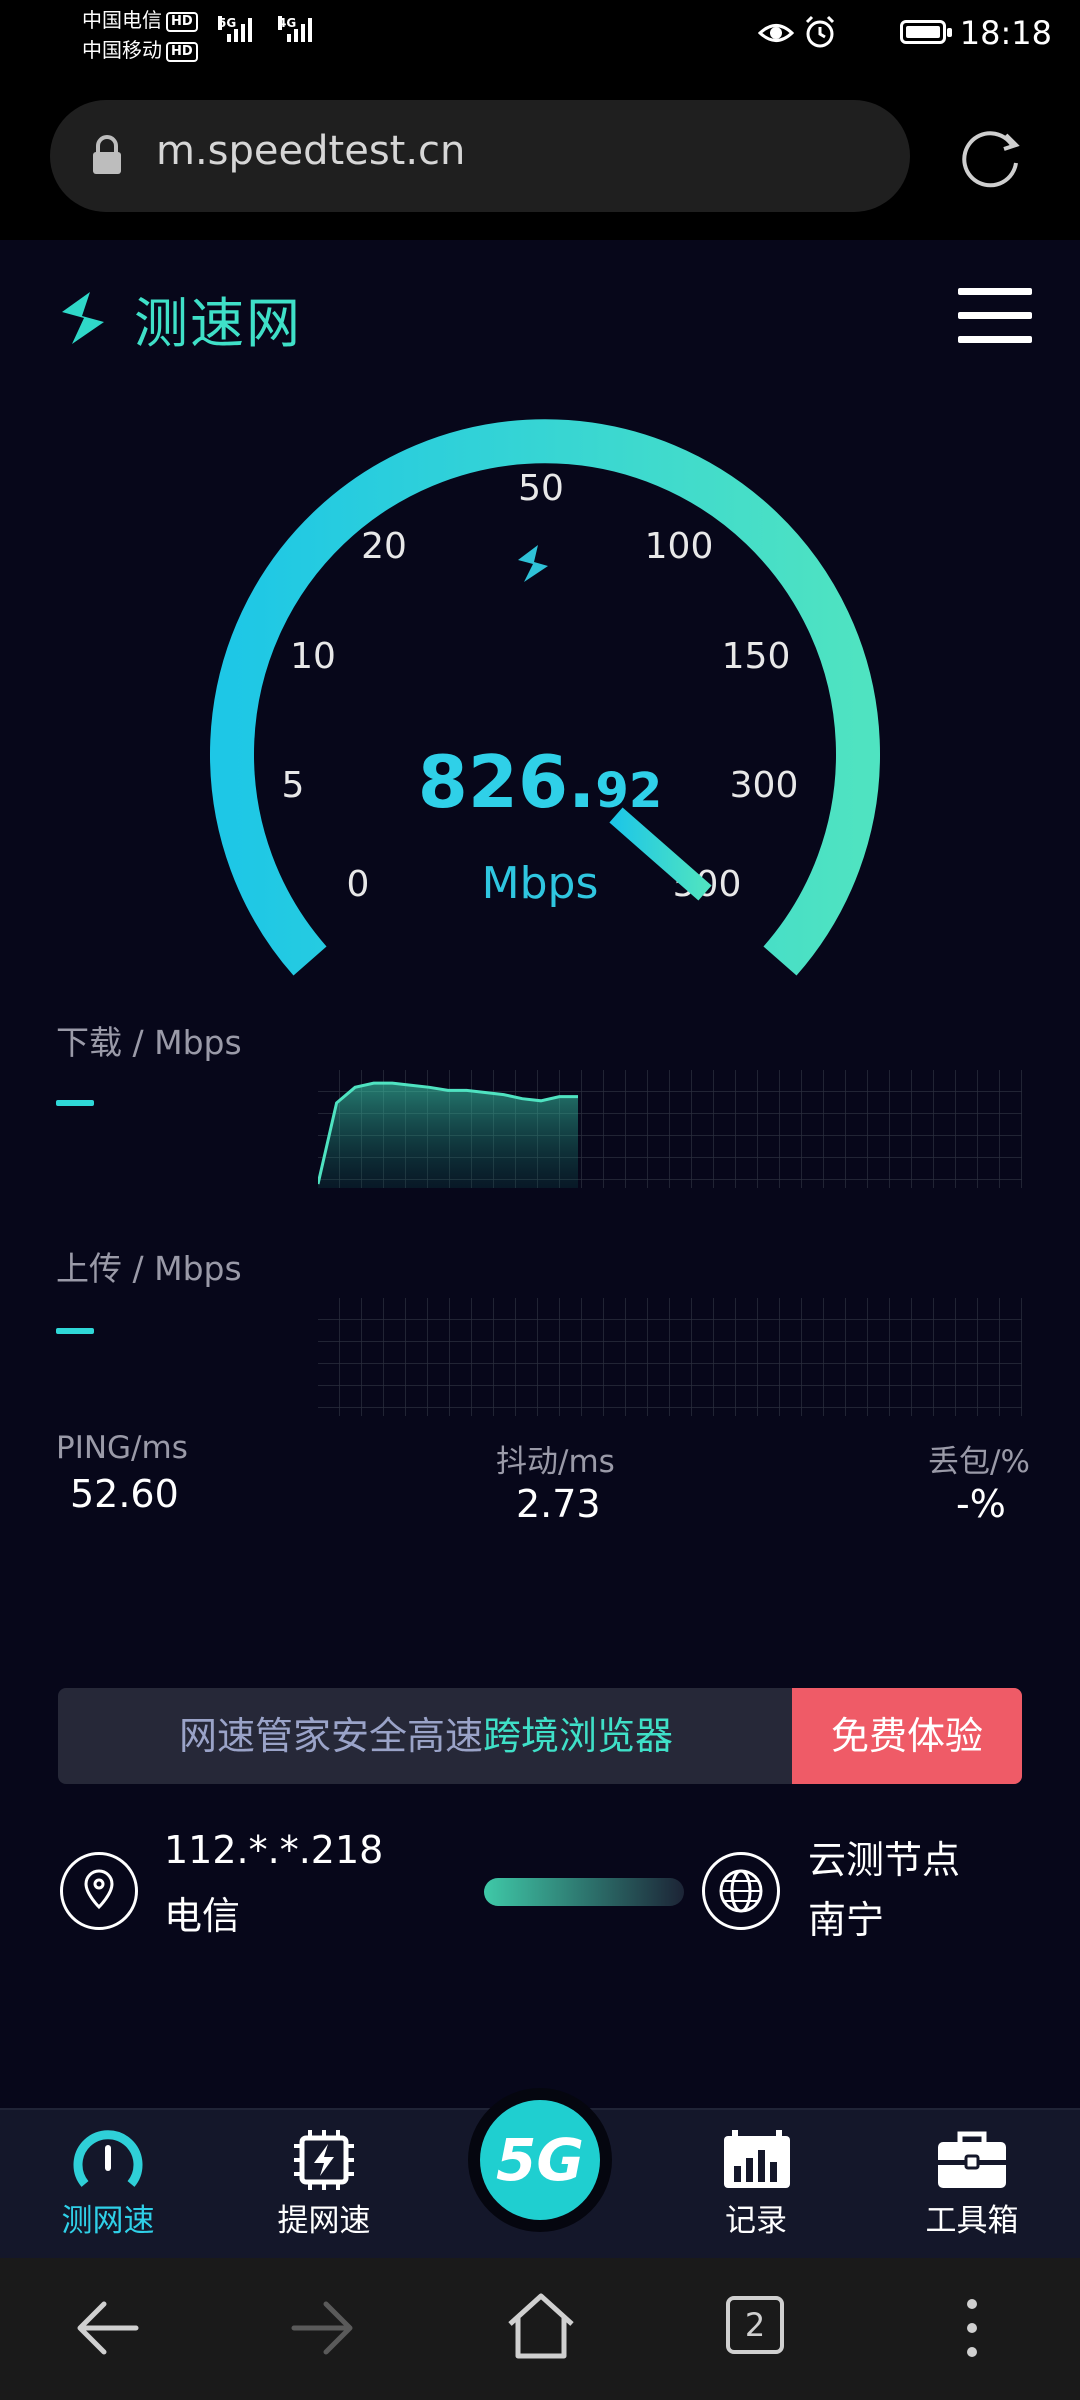 The image size is (1080, 2400). I want to click on globe-icon, so click(741, 1891).